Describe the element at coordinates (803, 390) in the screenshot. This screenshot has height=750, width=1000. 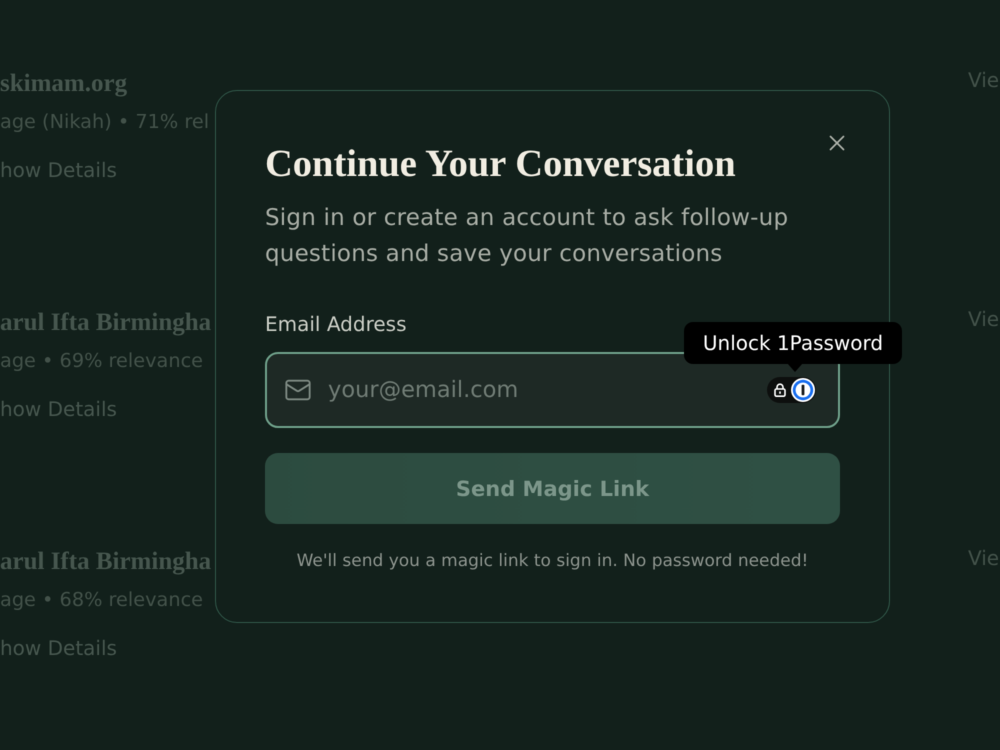
I see `keyhole-circle-icon` at that location.